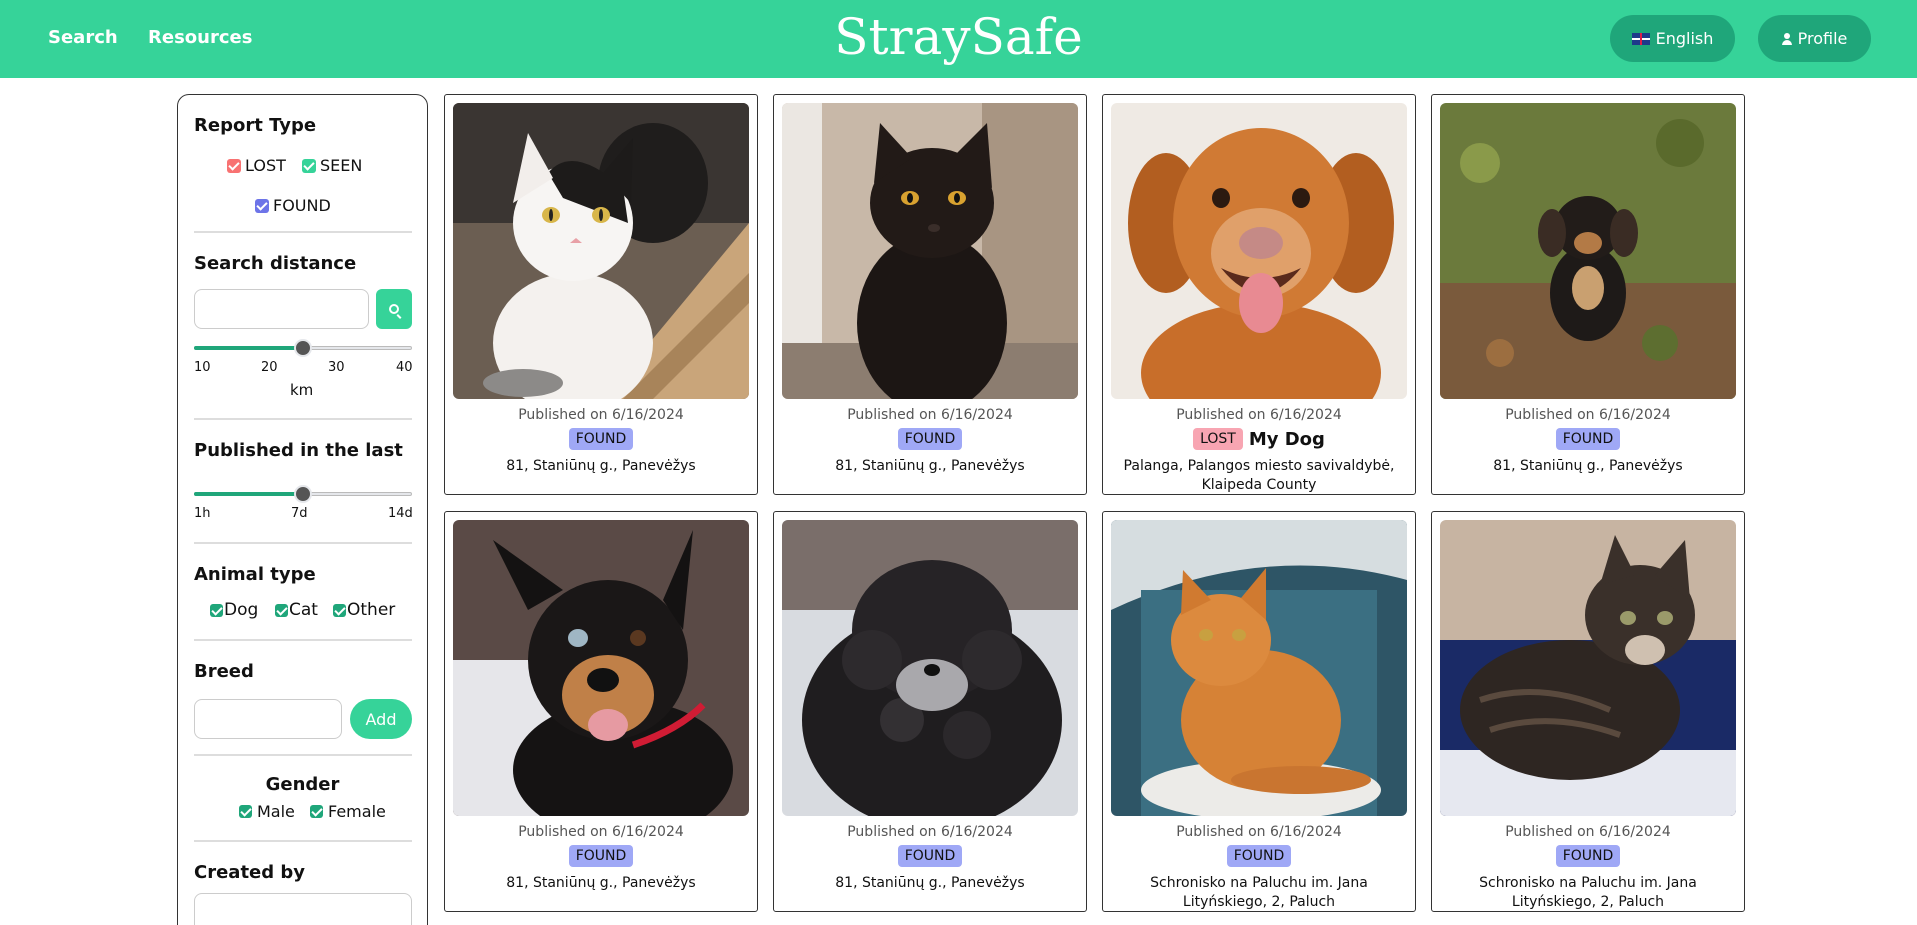  What do you see at coordinates (400, 513) in the screenshot?
I see `published-tick: 14d` at bounding box center [400, 513].